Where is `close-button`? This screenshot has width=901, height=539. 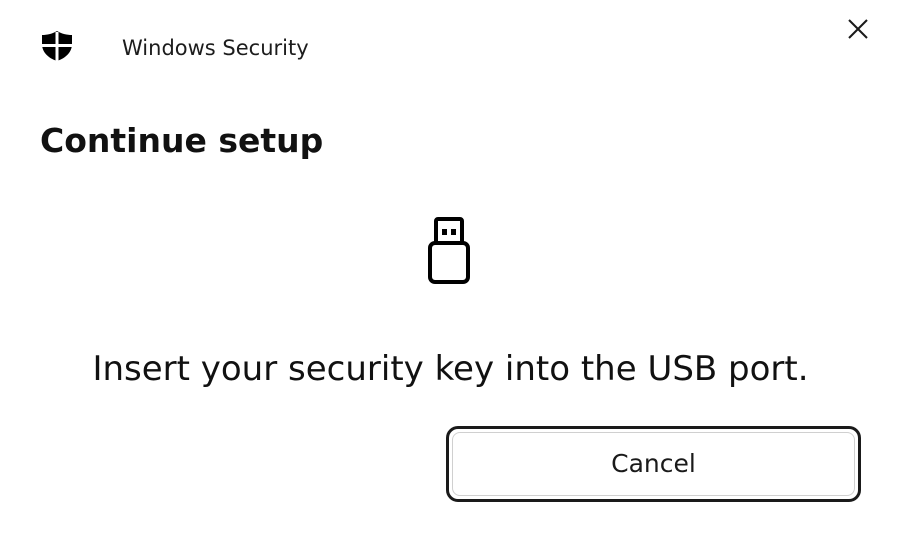 close-button is located at coordinates (858, 31).